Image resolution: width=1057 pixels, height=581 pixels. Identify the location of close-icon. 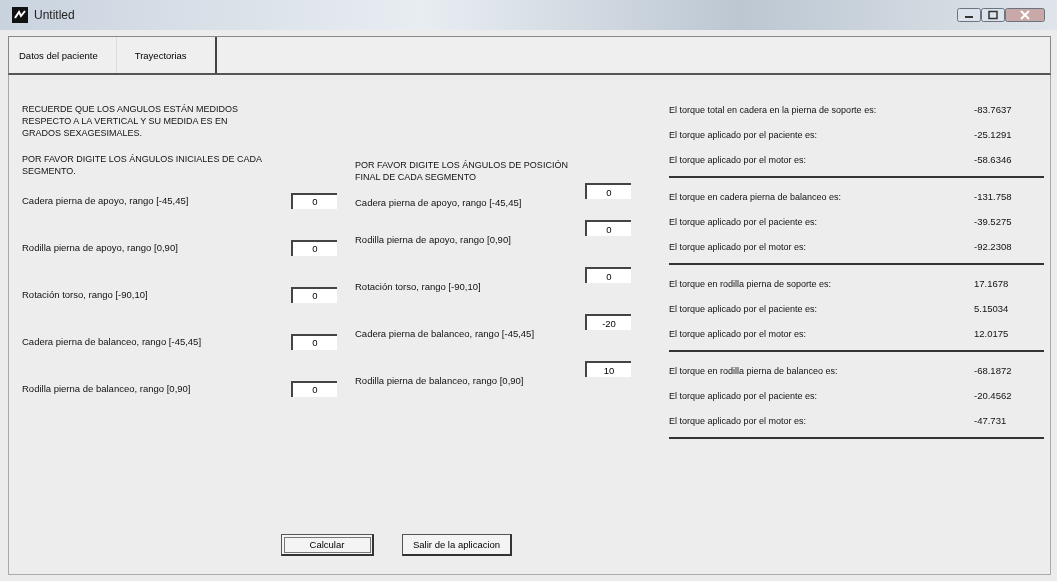
(1025, 15).